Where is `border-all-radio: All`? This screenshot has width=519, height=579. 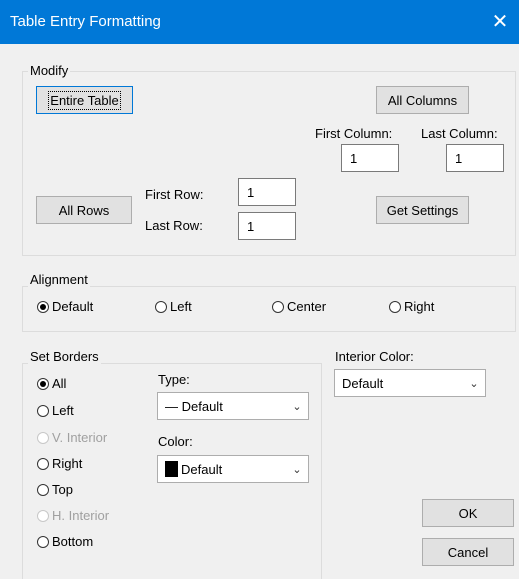
border-all-radio: All is located at coordinates (51, 383).